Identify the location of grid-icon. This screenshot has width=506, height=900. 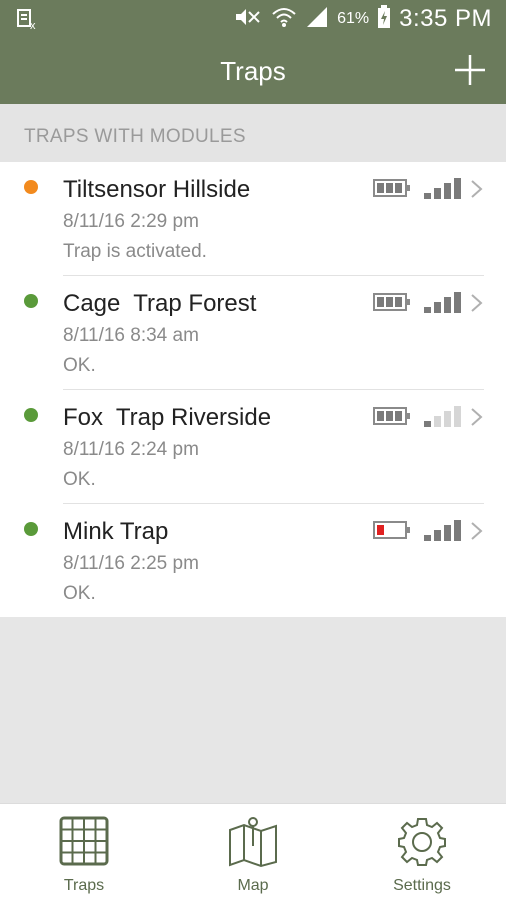
(84, 843).